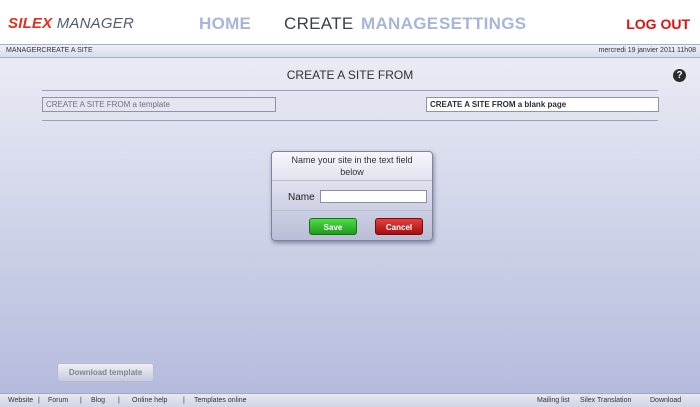 The height and width of the screenshot is (407, 700). Describe the element at coordinates (319, 24) in the screenshot. I see `nav-create: CREATE` at that location.